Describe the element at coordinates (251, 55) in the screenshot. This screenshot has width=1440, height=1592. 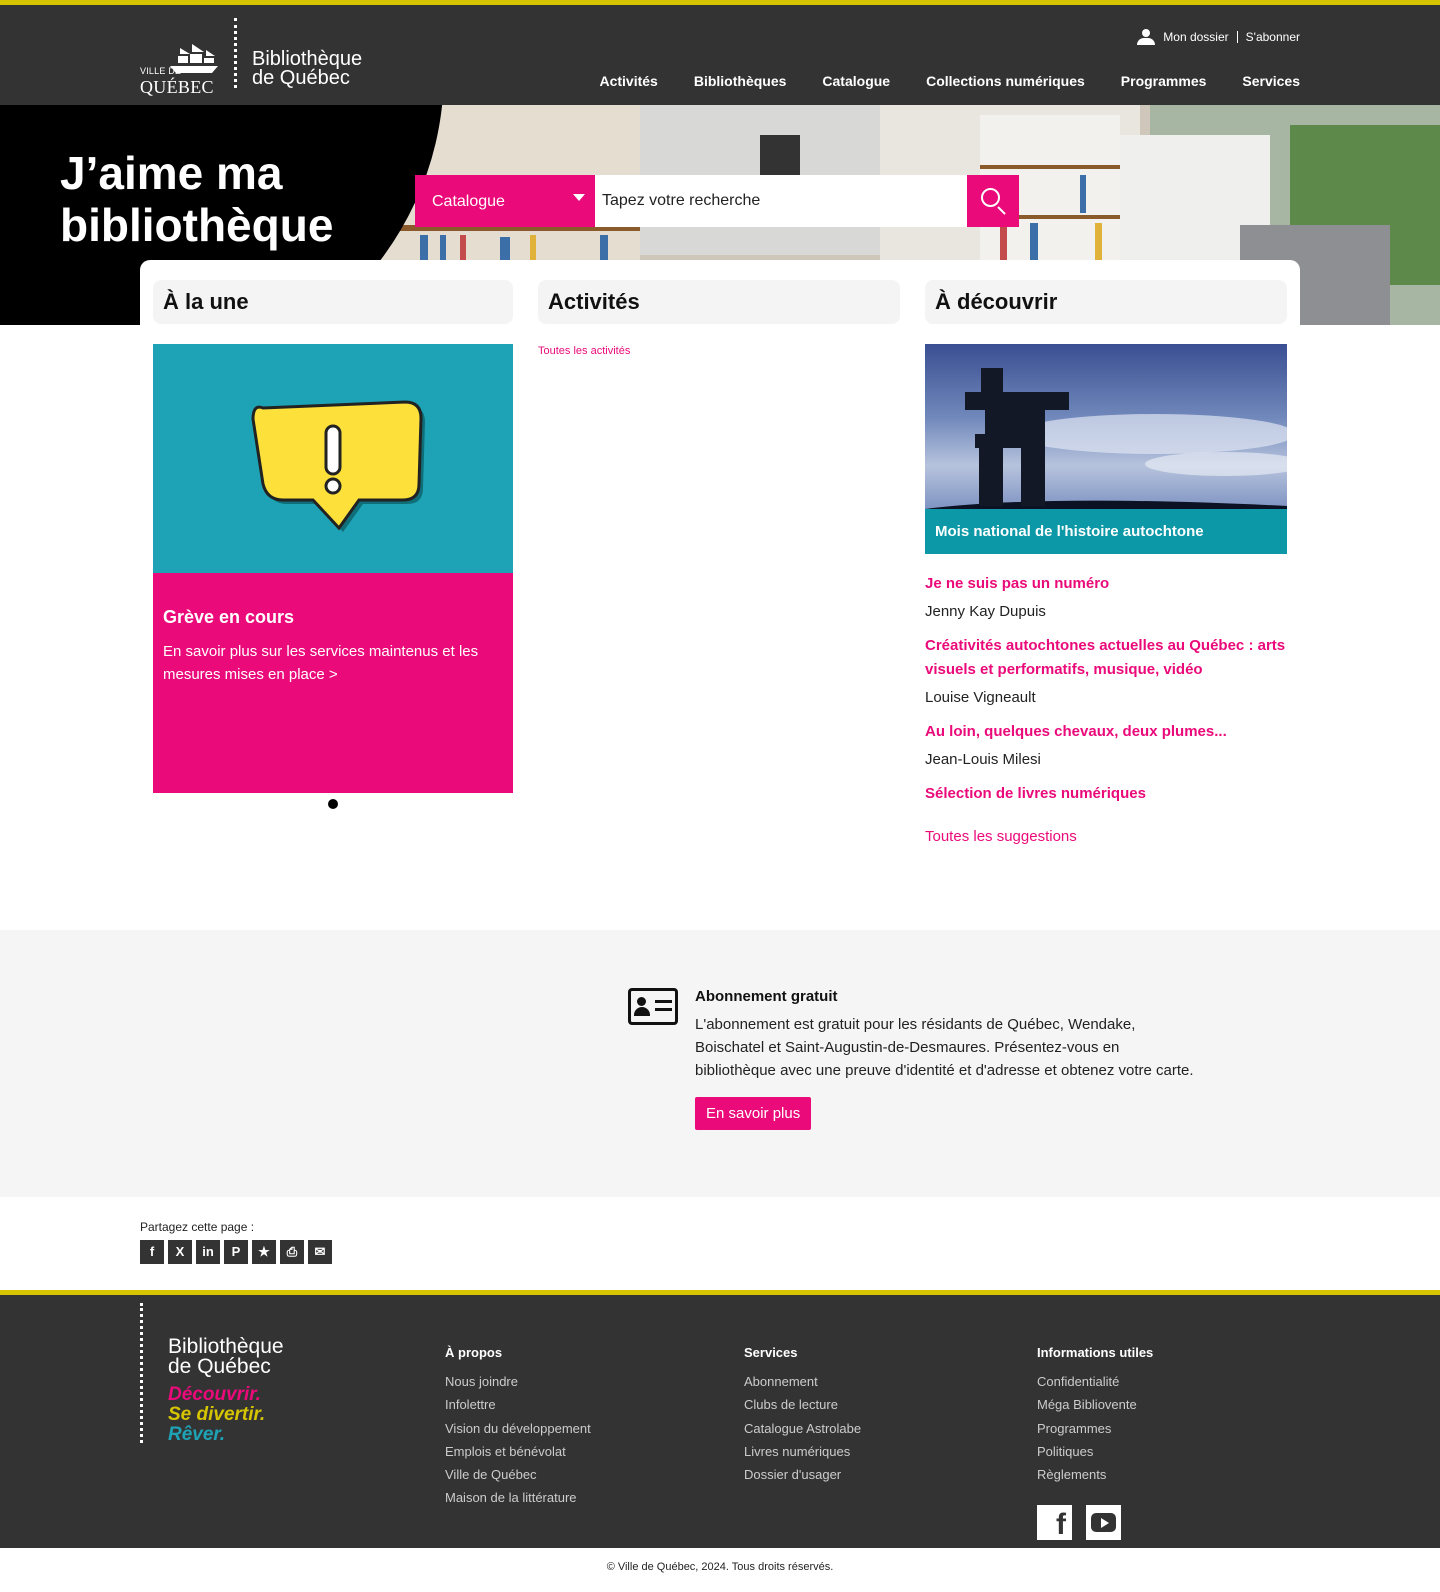
I see `site-logo: VILLE DE QUÉBEC Bibliothèque de Québec` at that location.